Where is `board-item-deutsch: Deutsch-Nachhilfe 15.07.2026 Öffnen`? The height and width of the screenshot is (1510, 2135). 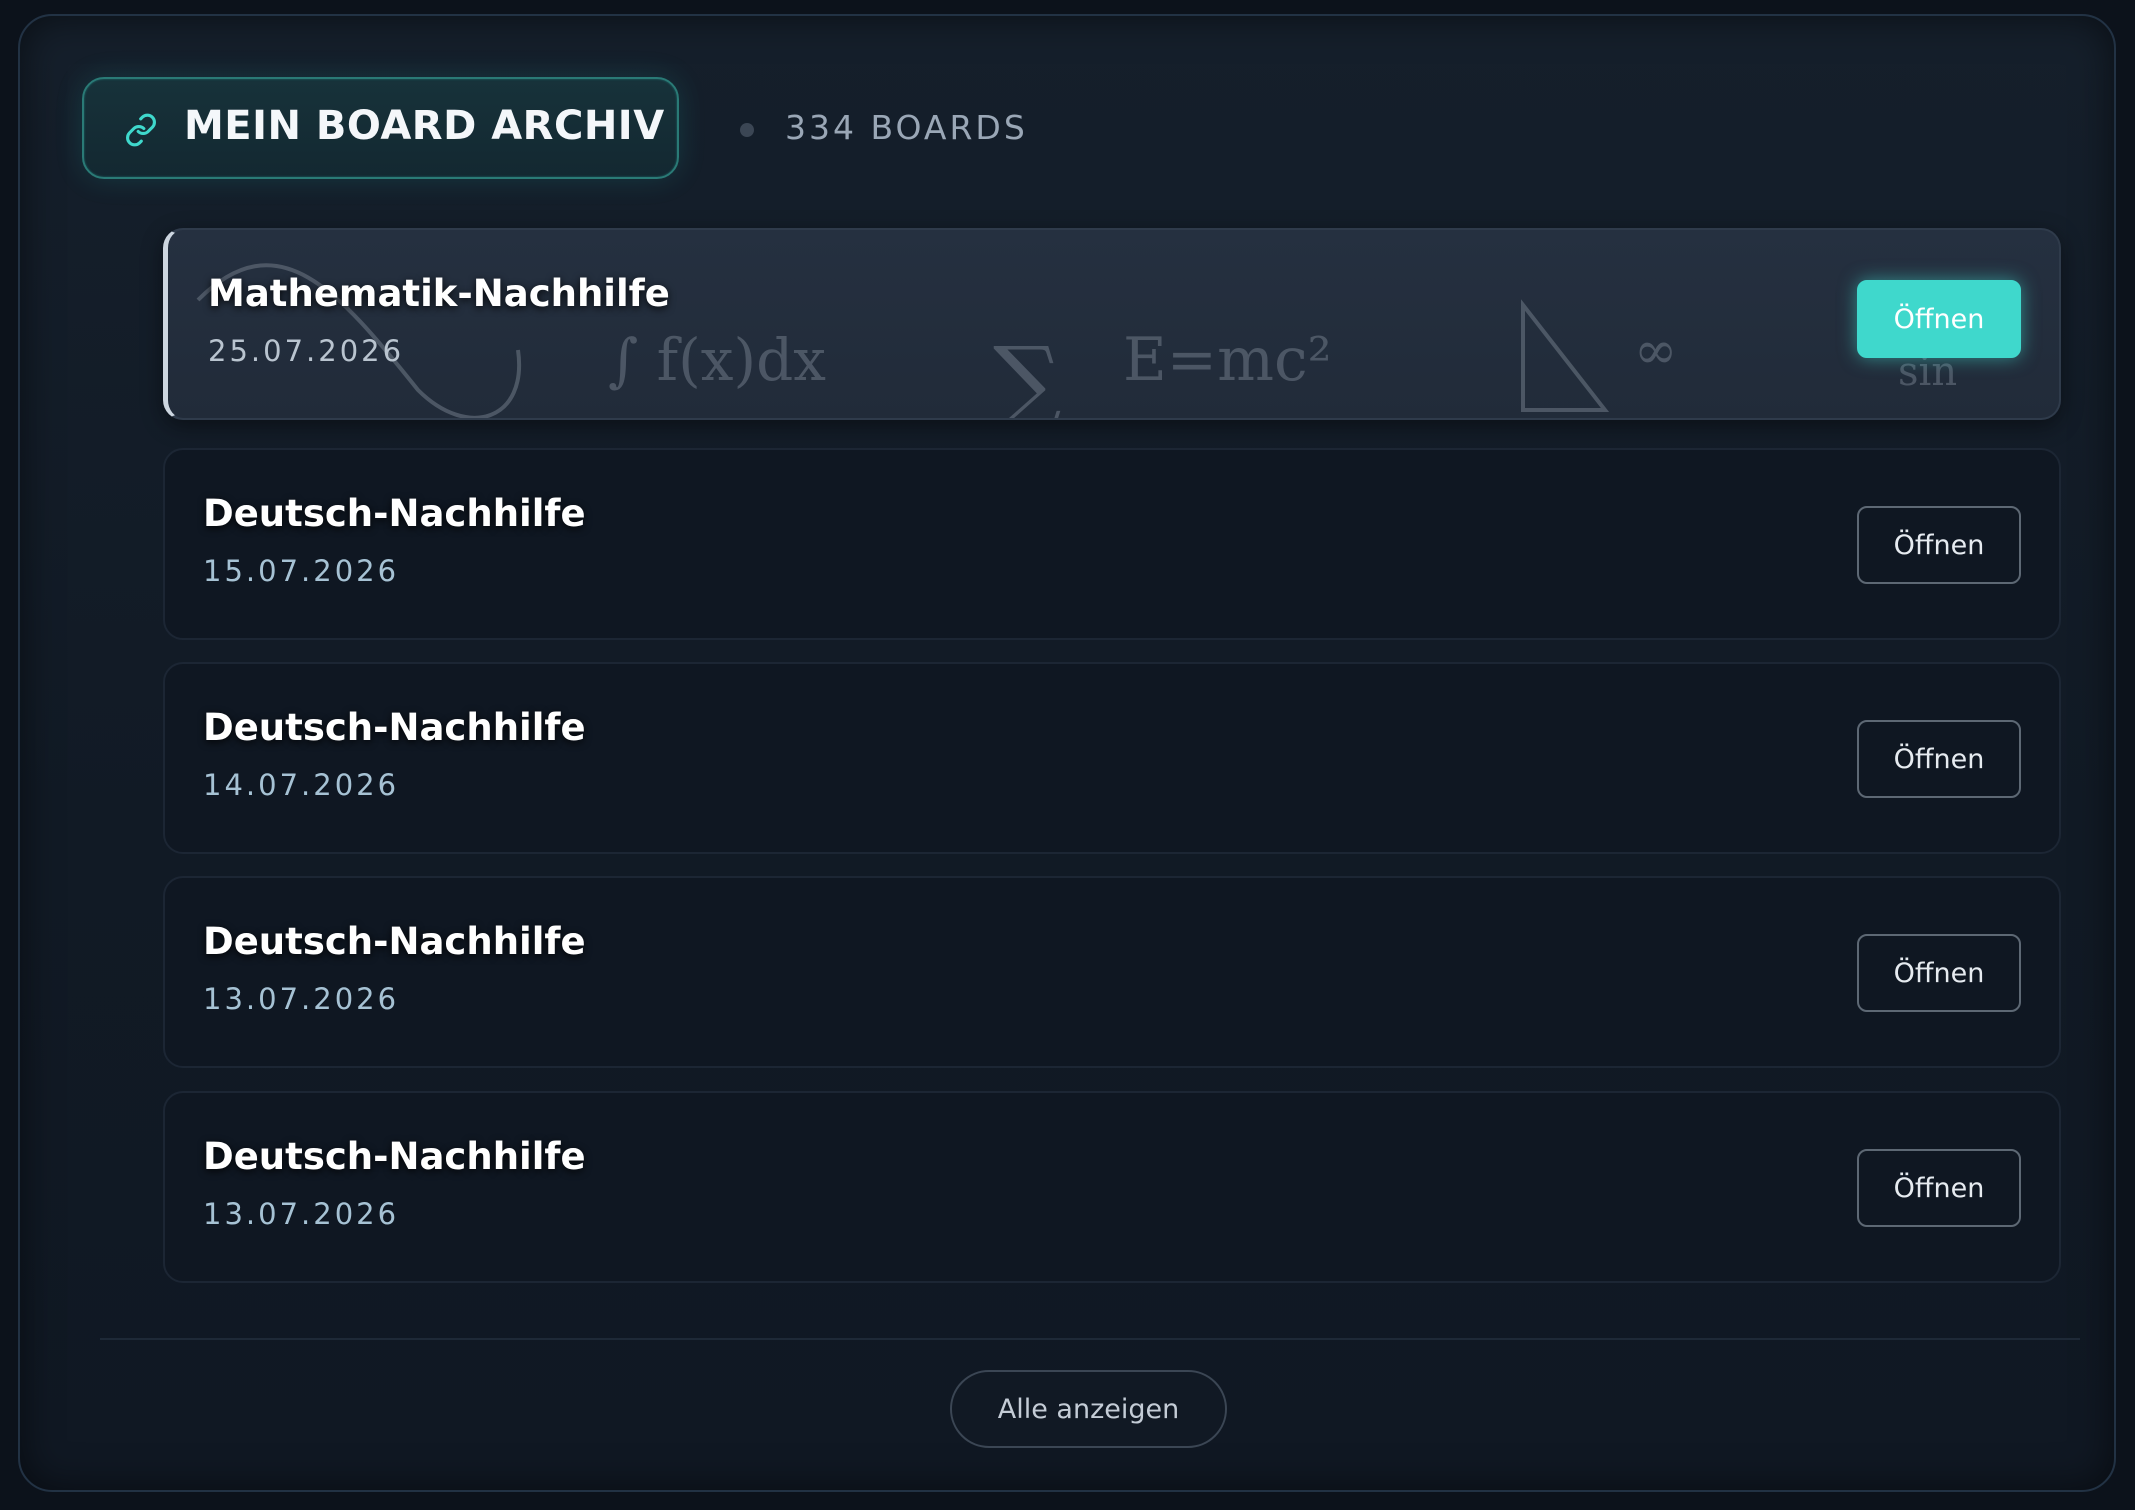 board-item-deutsch: Deutsch-Nachhilfe 15.07.2026 Öffnen is located at coordinates (1112, 544).